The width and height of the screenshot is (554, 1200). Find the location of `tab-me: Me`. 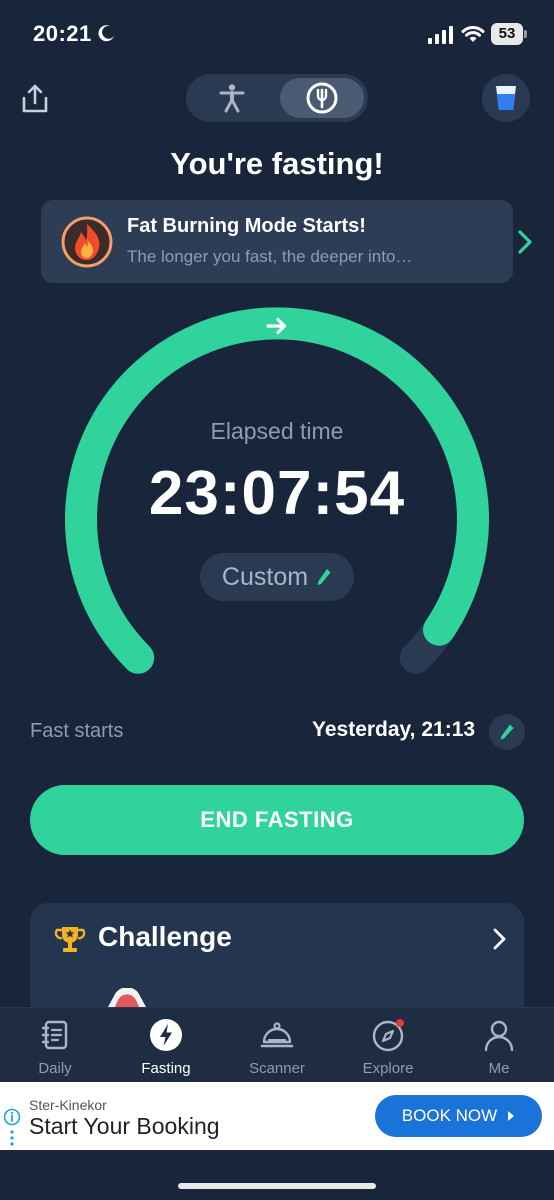

tab-me: Me is located at coordinates (499, 1045).